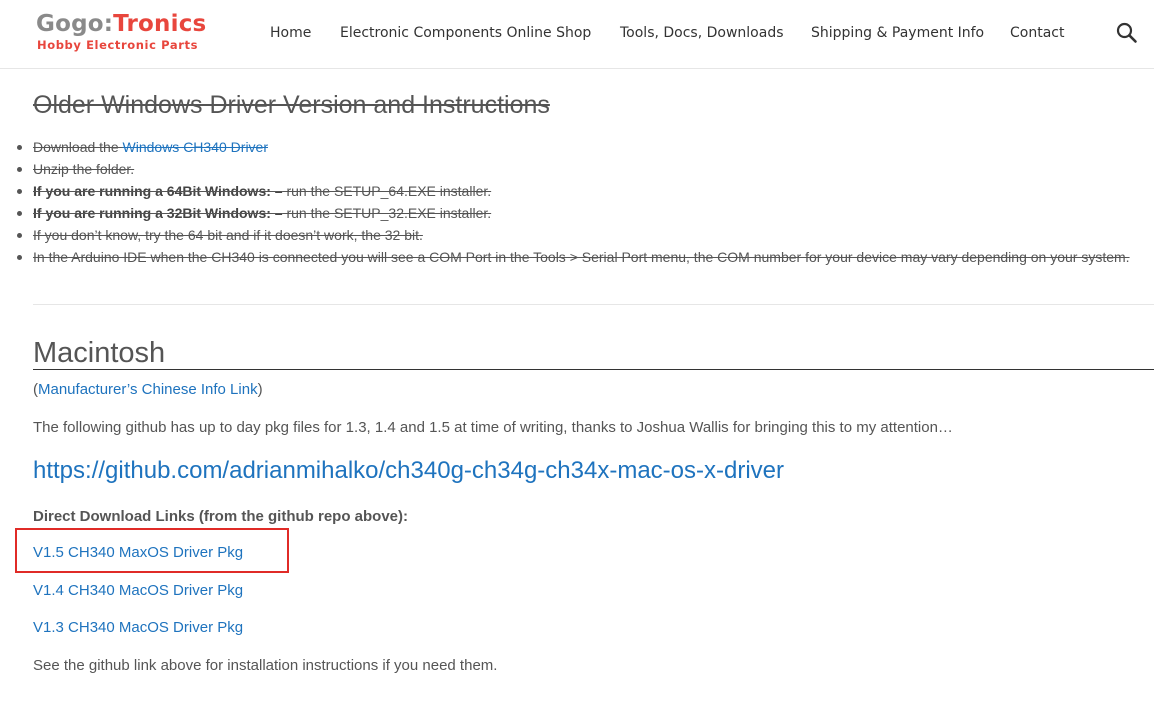  I want to click on step1-text: Download the, so click(78, 147).